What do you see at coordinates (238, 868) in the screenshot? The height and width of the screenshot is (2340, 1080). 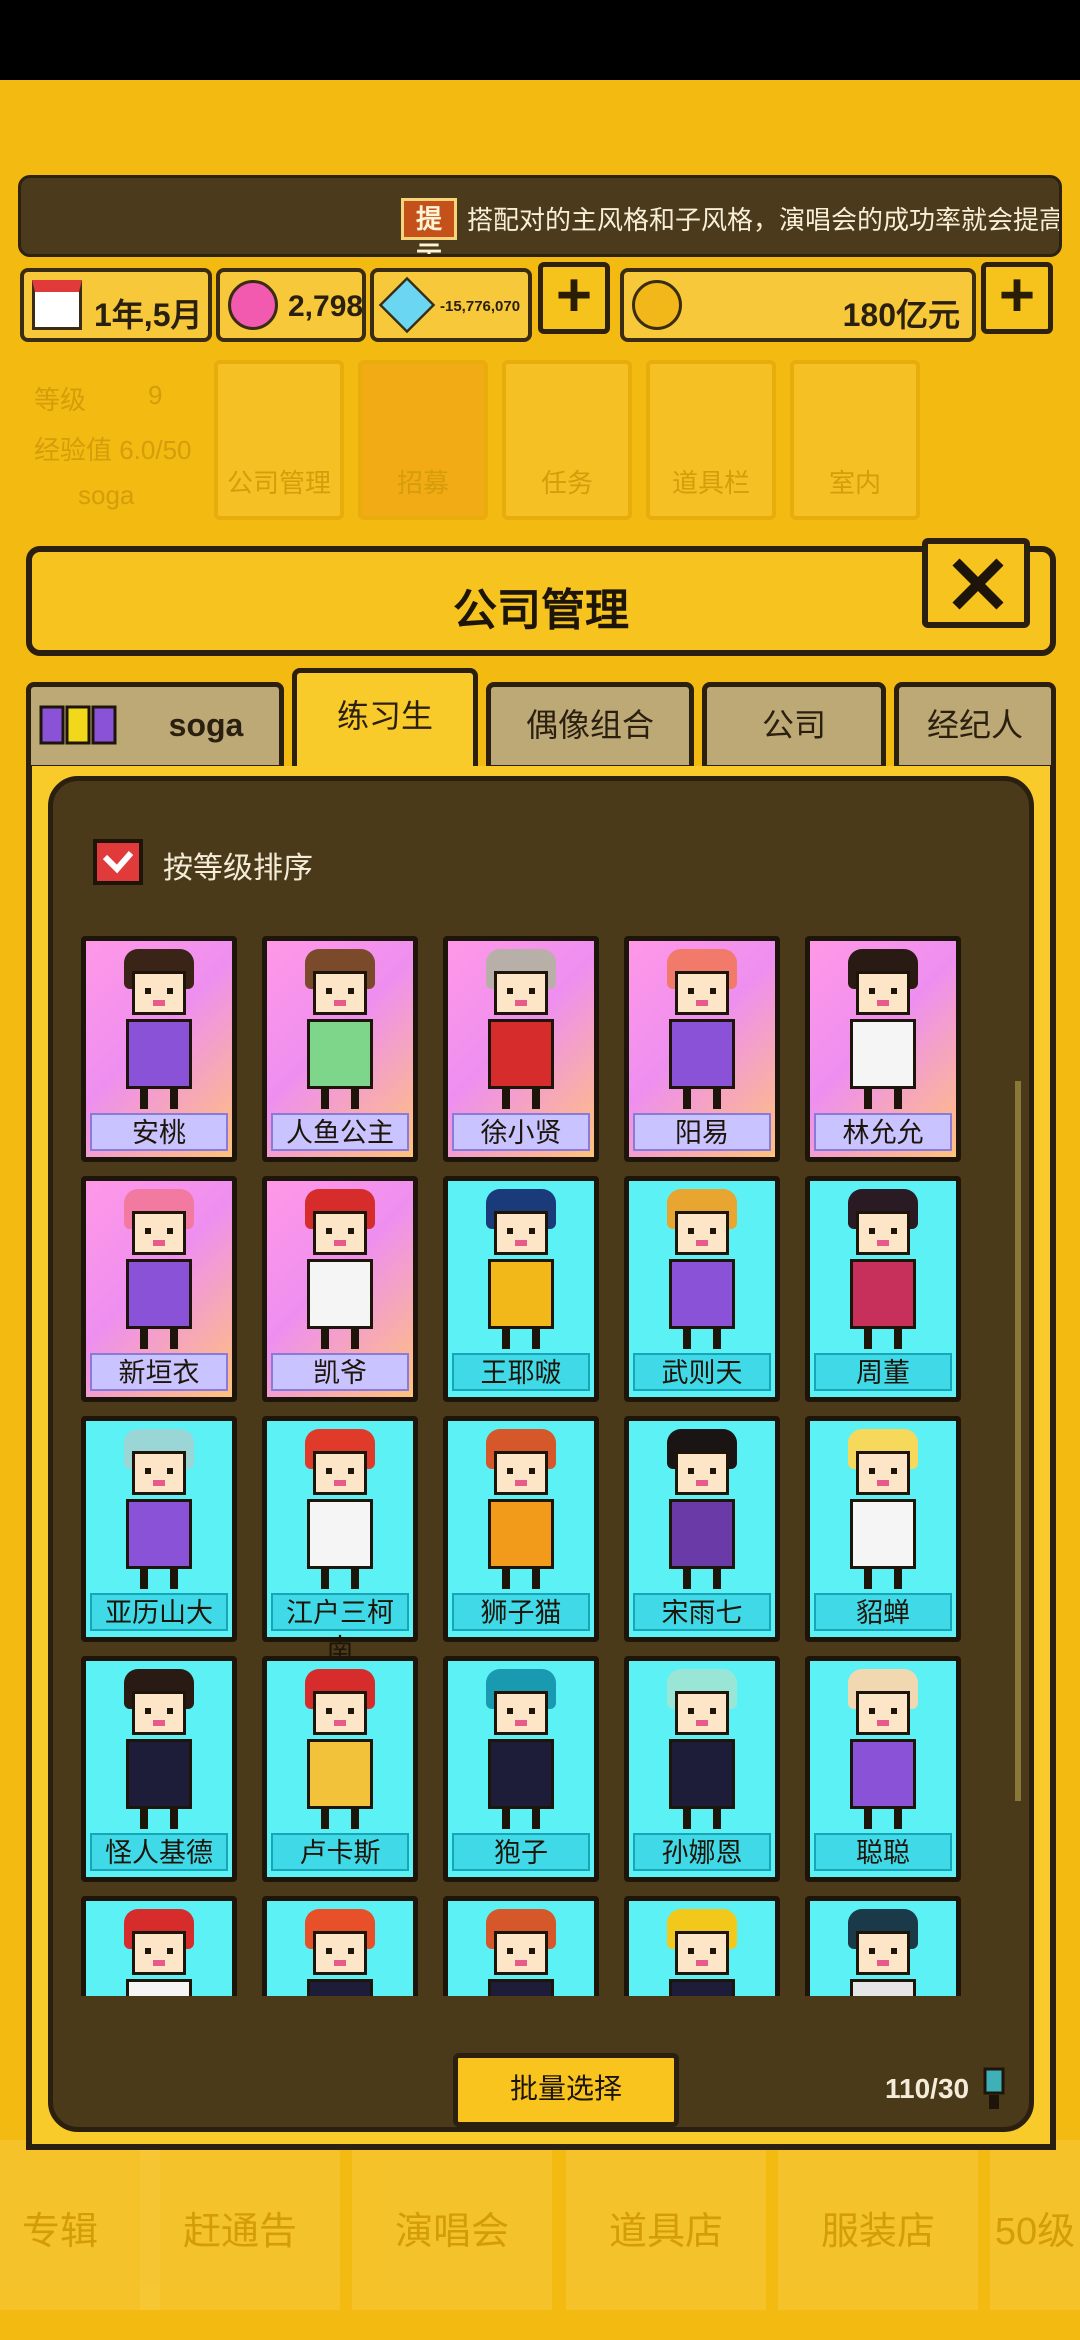 I see `sort-by-level-label: 按等级排序` at bounding box center [238, 868].